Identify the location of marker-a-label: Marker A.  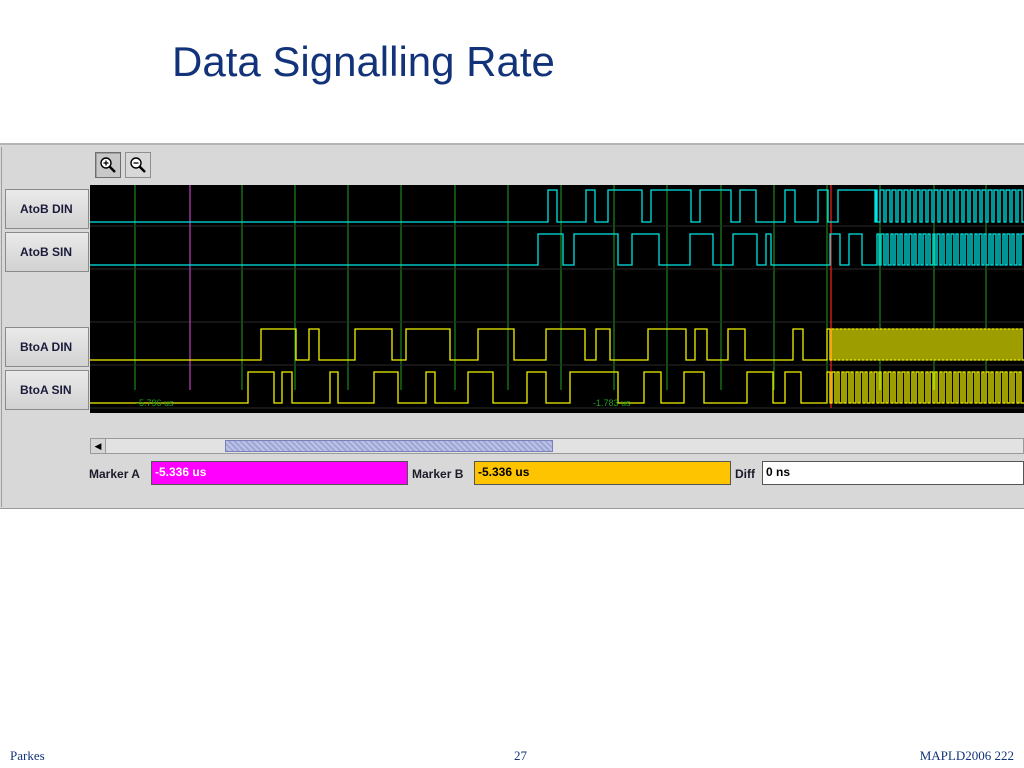
(114, 474).